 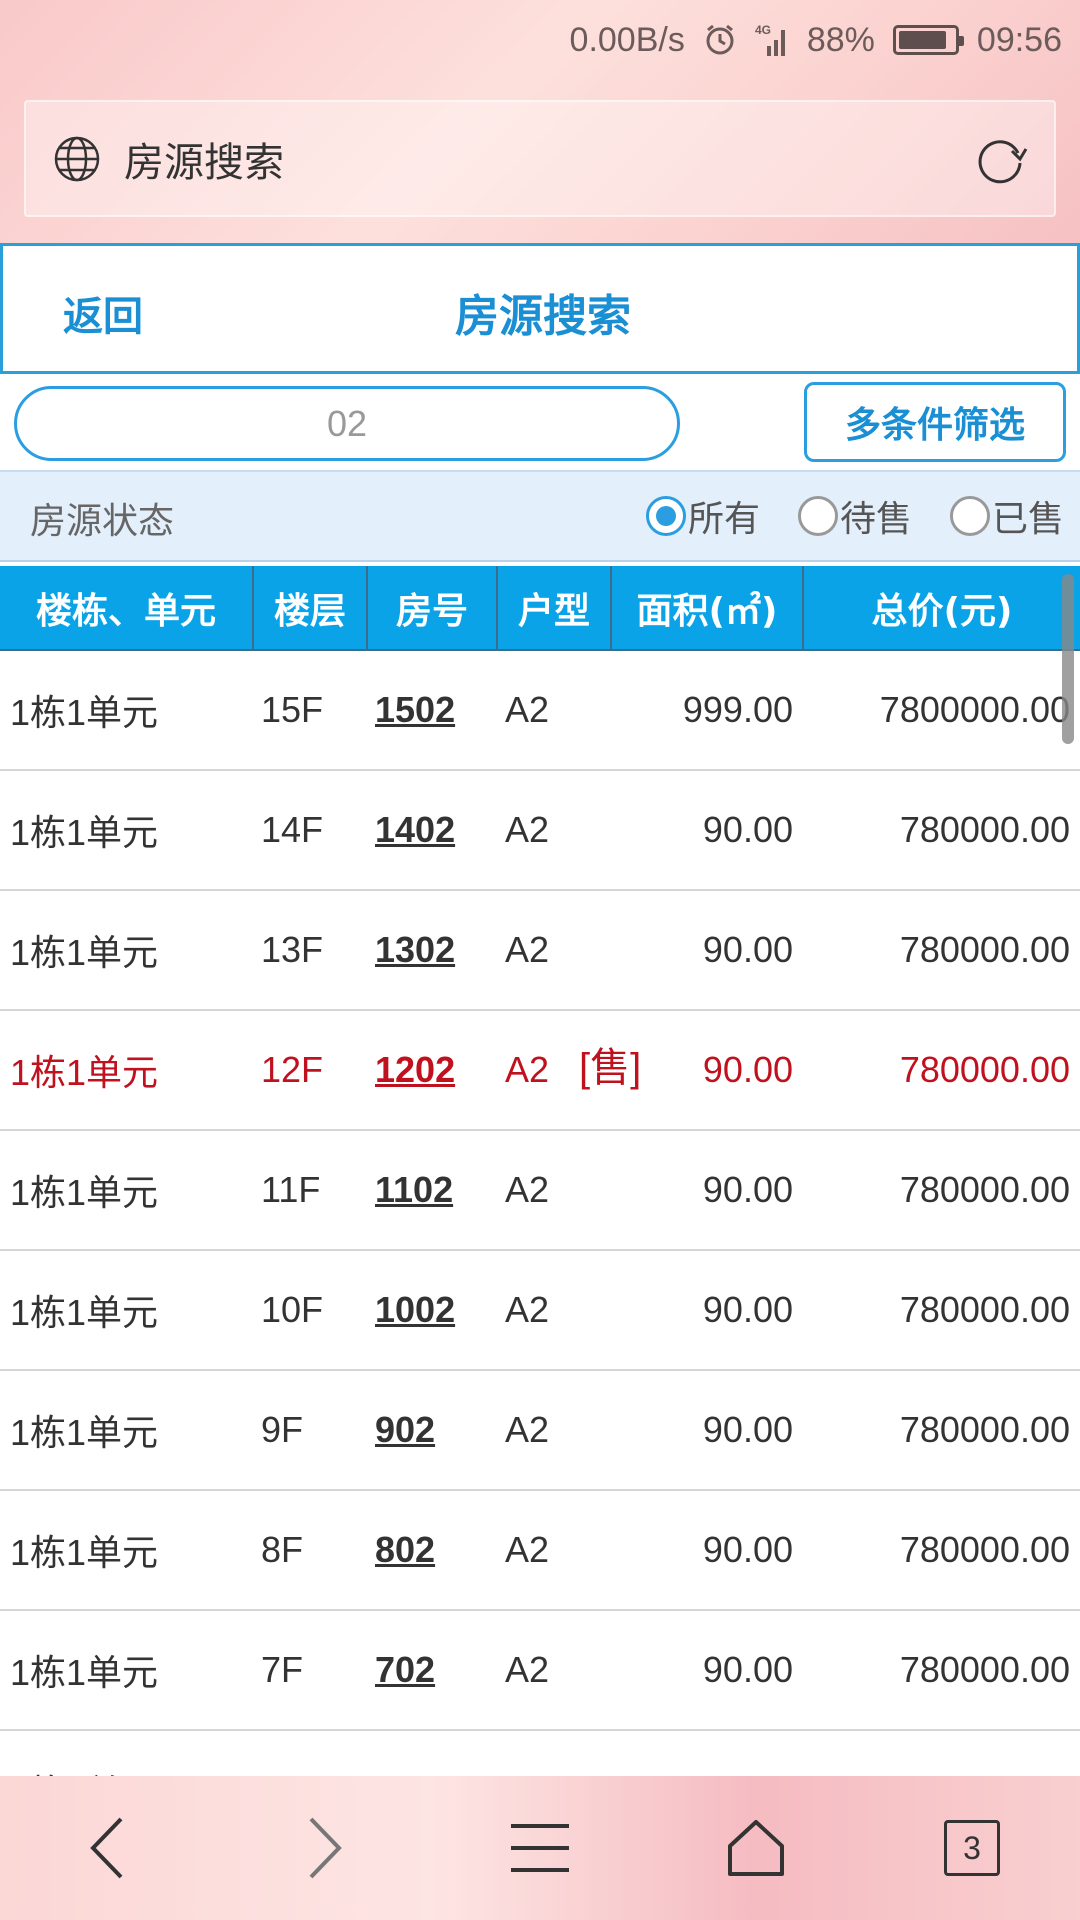 What do you see at coordinates (737, 709) in the screenshot?
I see `cell-area-text: 999.00` at bounding box center [737, 709].